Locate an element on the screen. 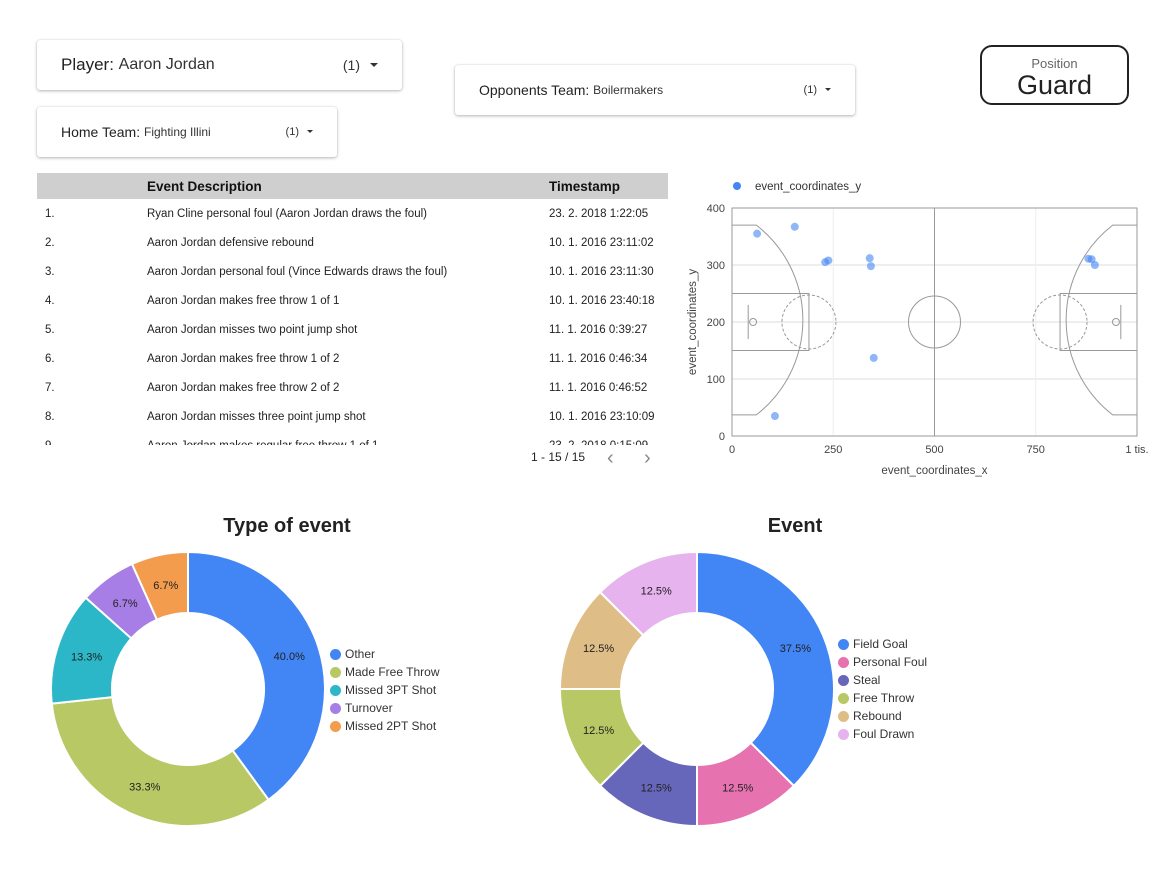  chevron-left-icon: ‹ is located at coordinates (610, 458).